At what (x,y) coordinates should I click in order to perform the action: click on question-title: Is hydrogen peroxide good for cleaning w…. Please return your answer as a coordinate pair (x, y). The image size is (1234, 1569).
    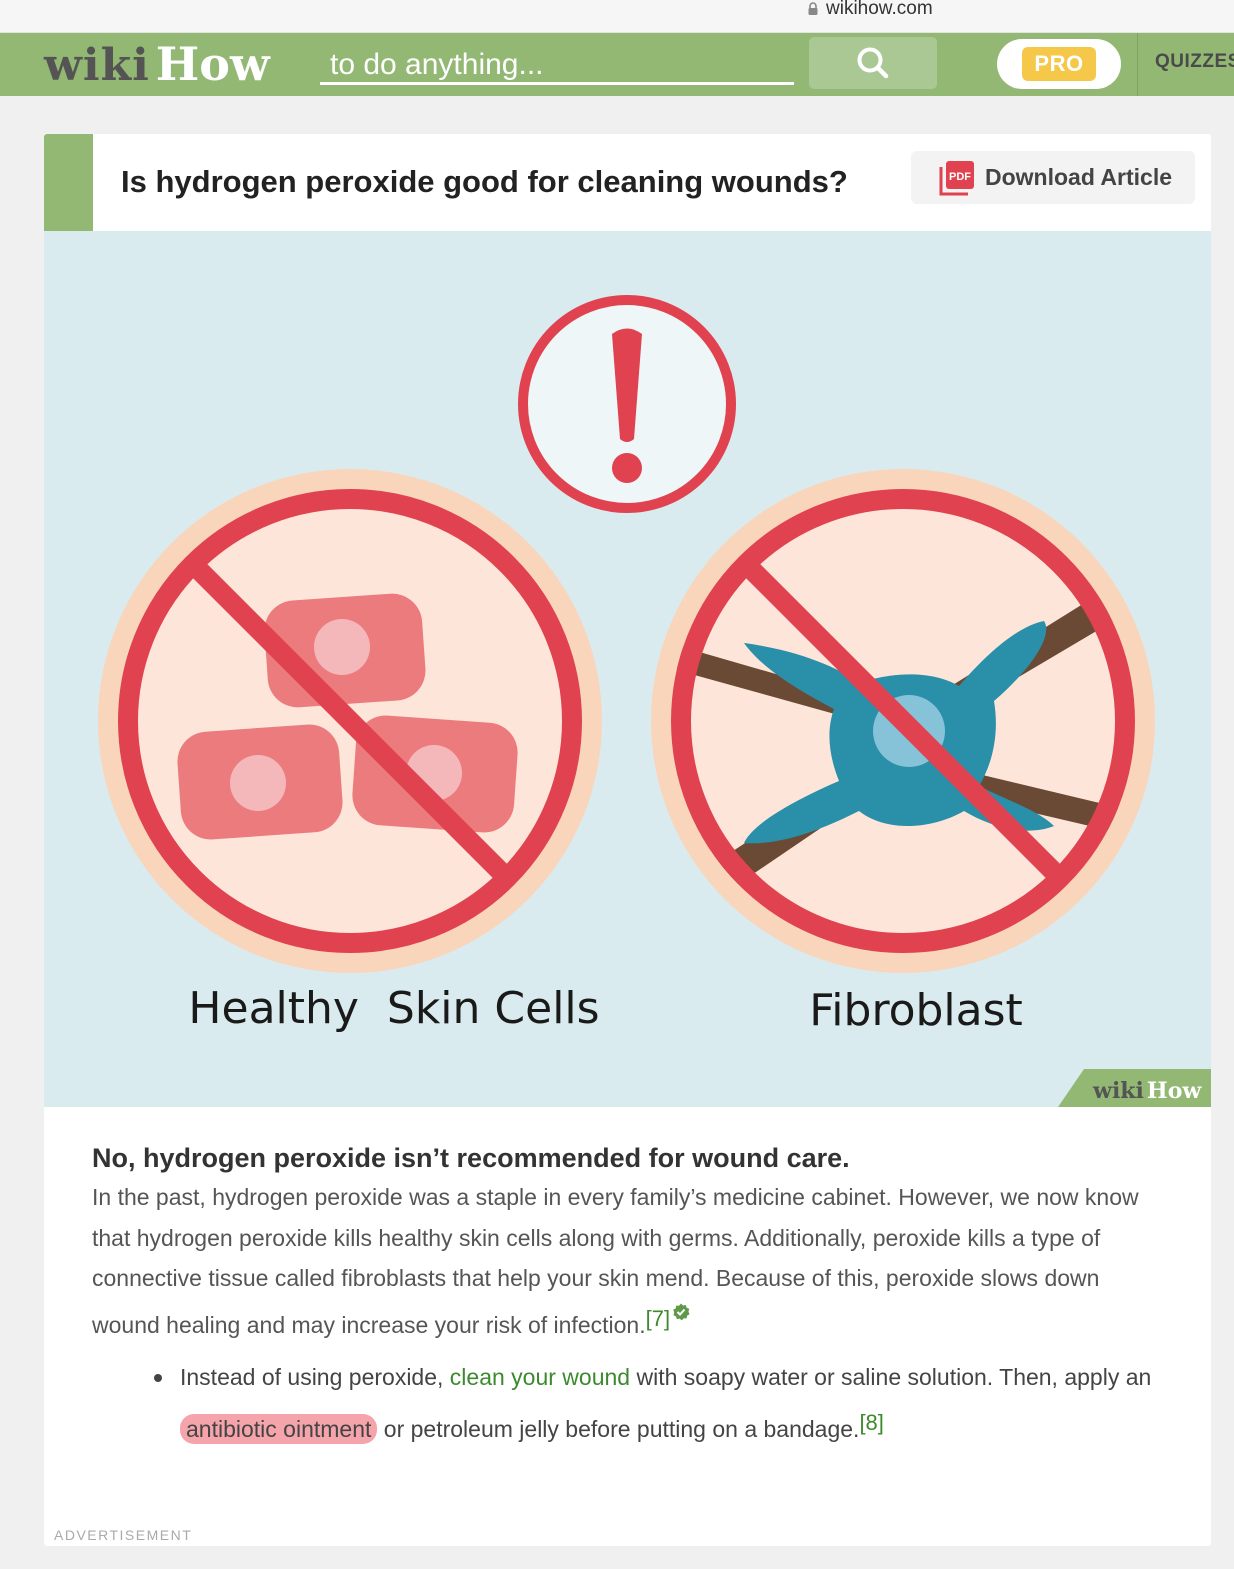
    Looking at the image, I should click on (484, 181).